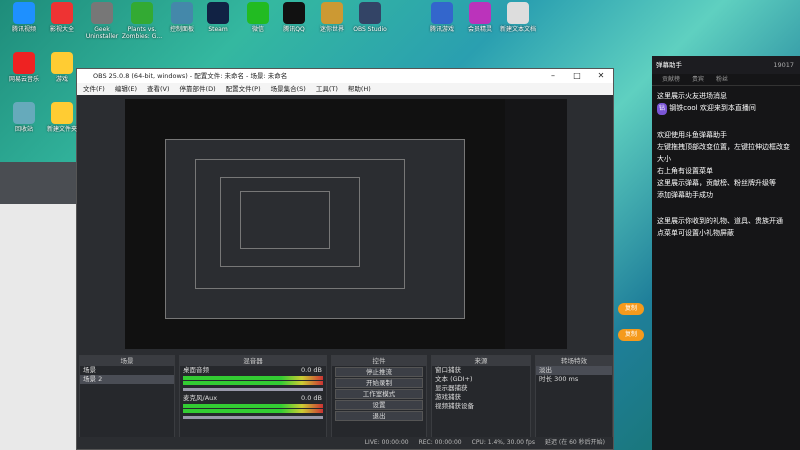 Image resolution: width=800 pixels, height=450 pixels. What do you see at coordinates (545, 379) in the screenshot?
I see `duration-label: 时长` at bounding box center [545, 379].